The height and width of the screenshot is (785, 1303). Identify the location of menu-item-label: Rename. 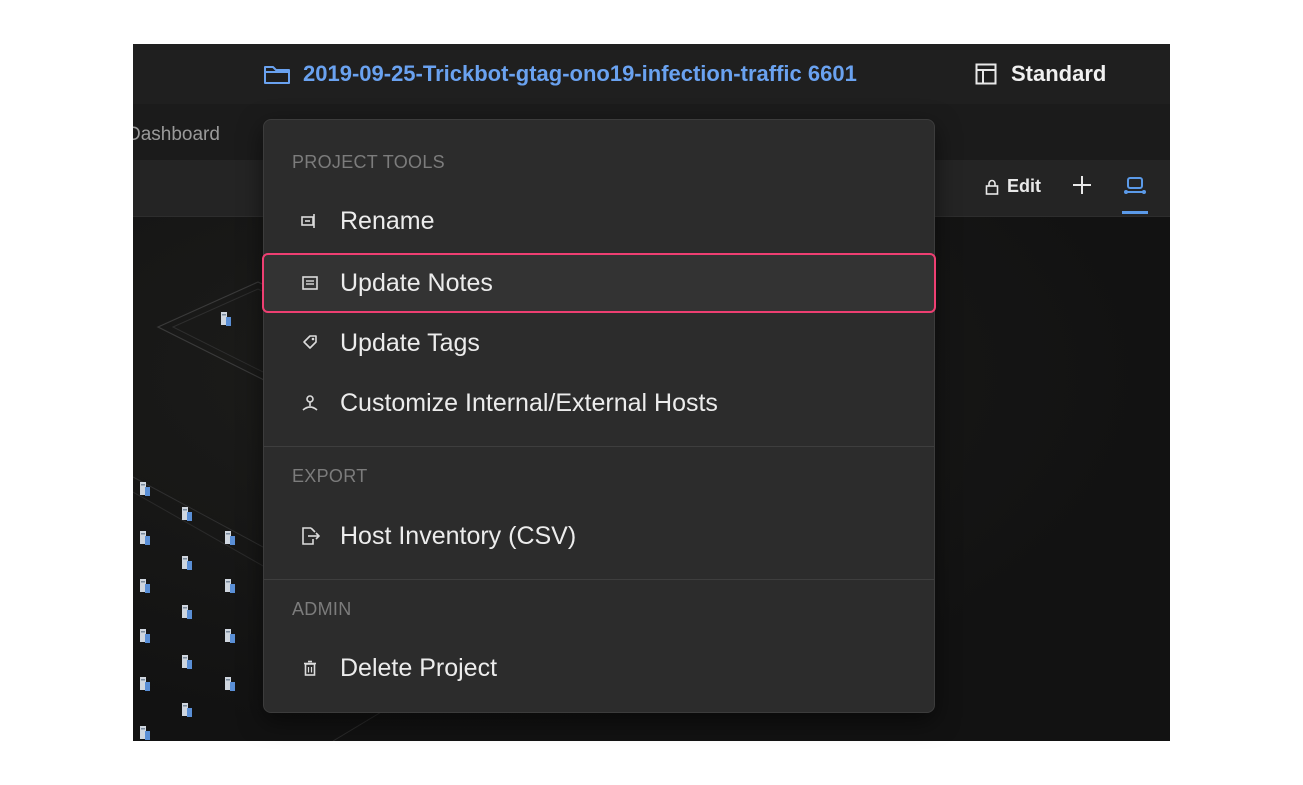
(387, 220).